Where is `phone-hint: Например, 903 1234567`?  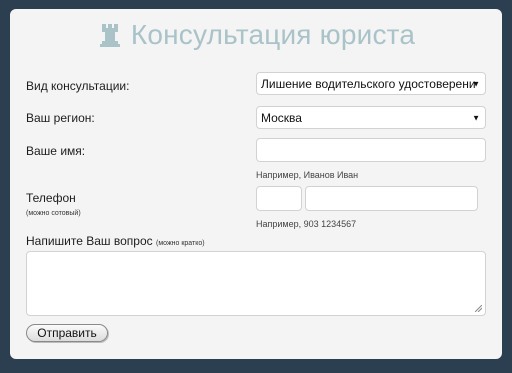
phone-hint: Например, 903 1234567 is located at coordinates (306, 224).